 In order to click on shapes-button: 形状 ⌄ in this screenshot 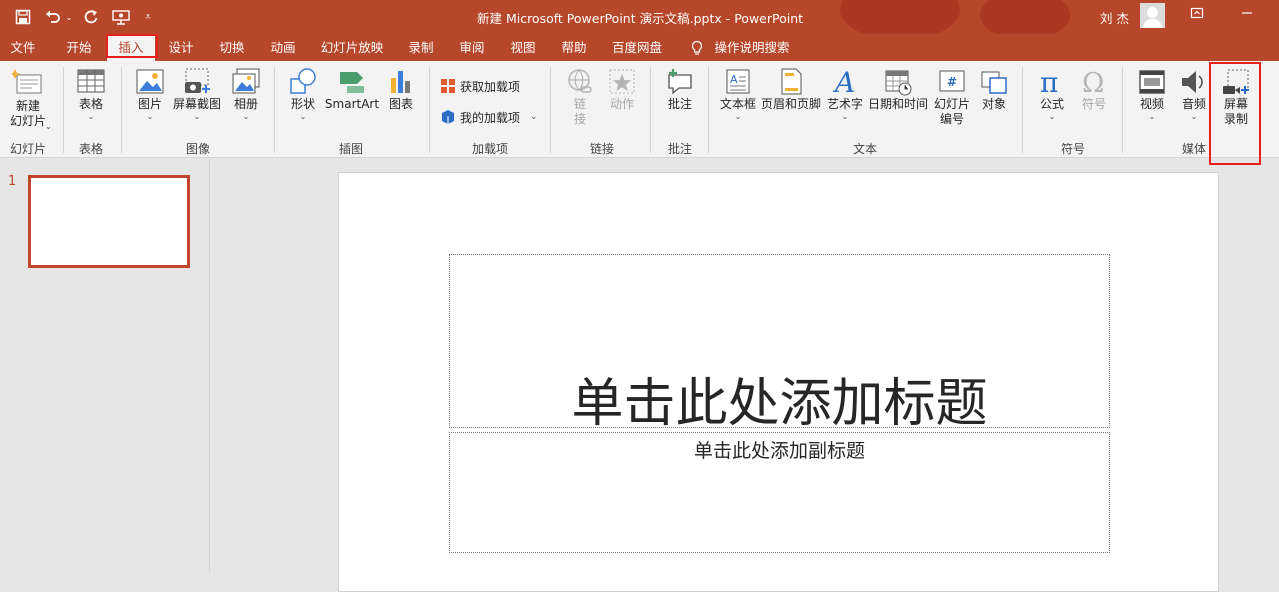, I will do `click(303, 94)`.